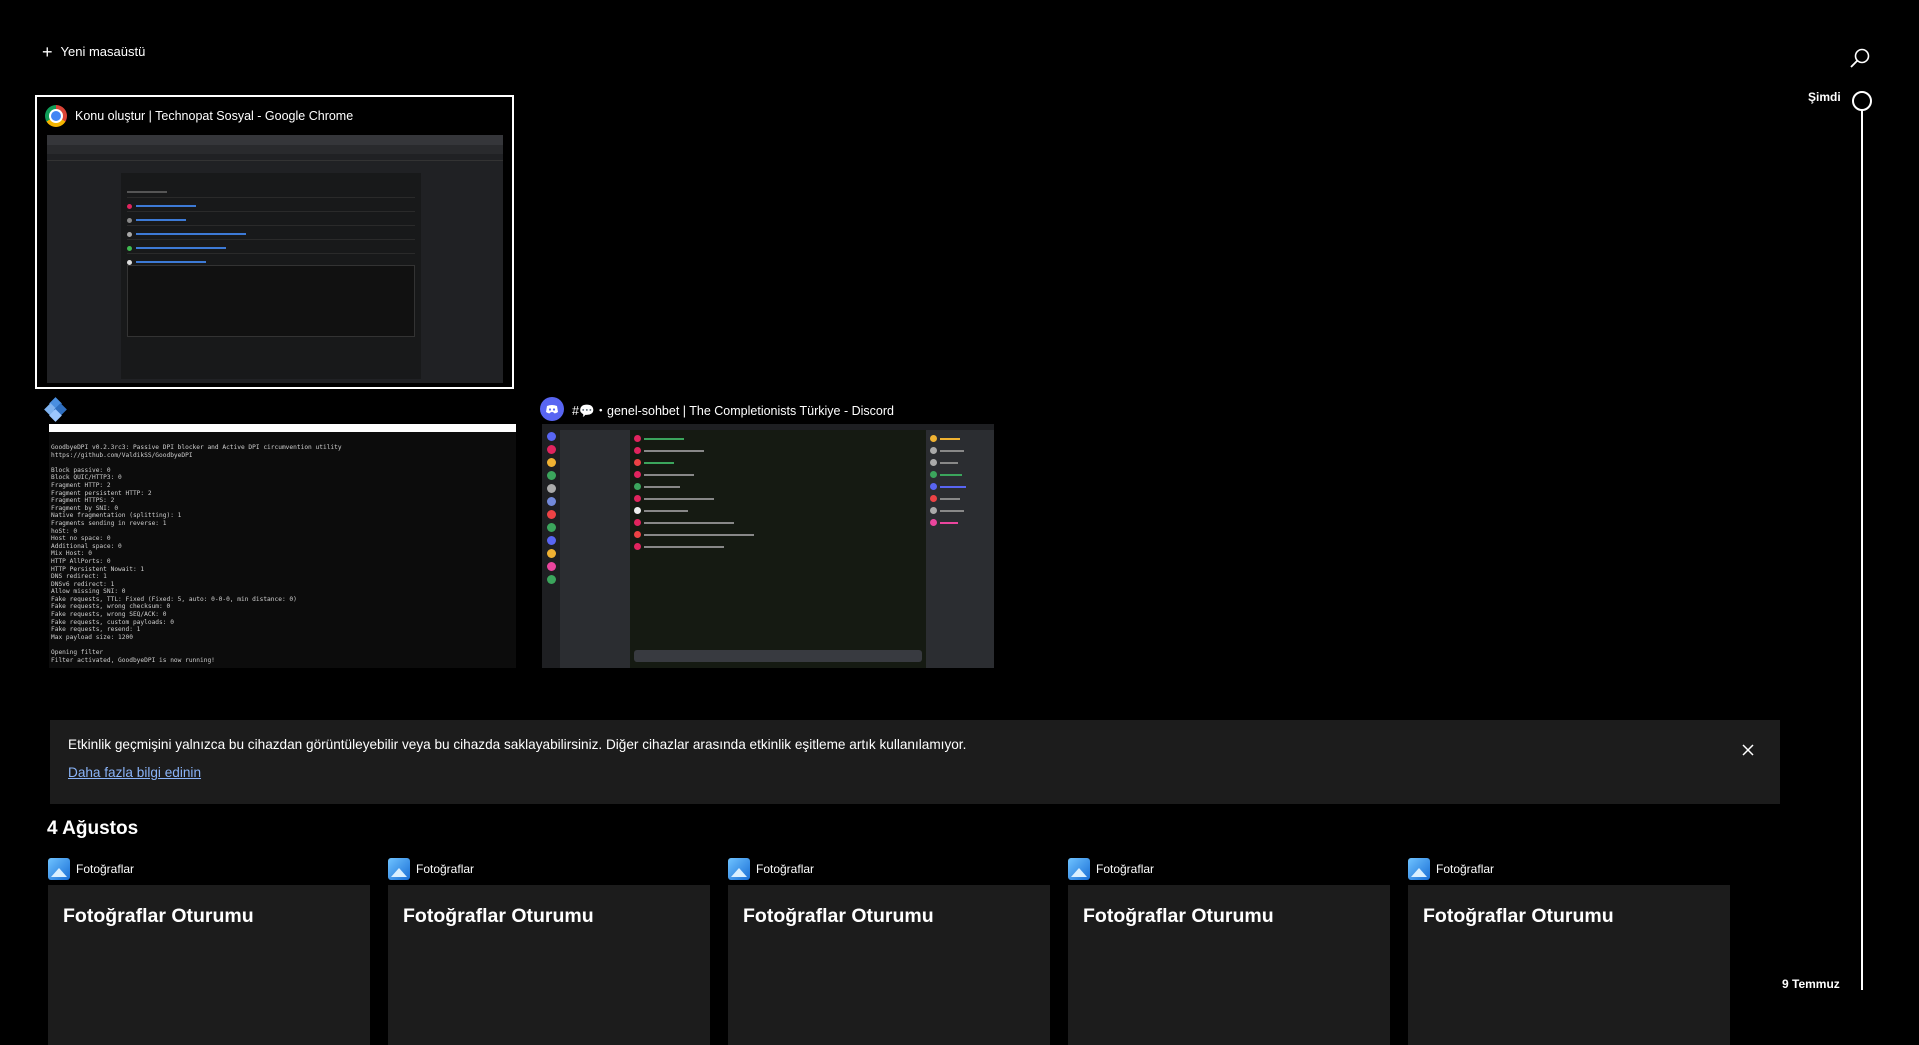 The height and width of the screenshot is (1045, 1919). What do you see at coordinates (81, 485) in the screenshot?
I see `console-line: Fragment HTTP: 2` at bounding box center [81, 485].